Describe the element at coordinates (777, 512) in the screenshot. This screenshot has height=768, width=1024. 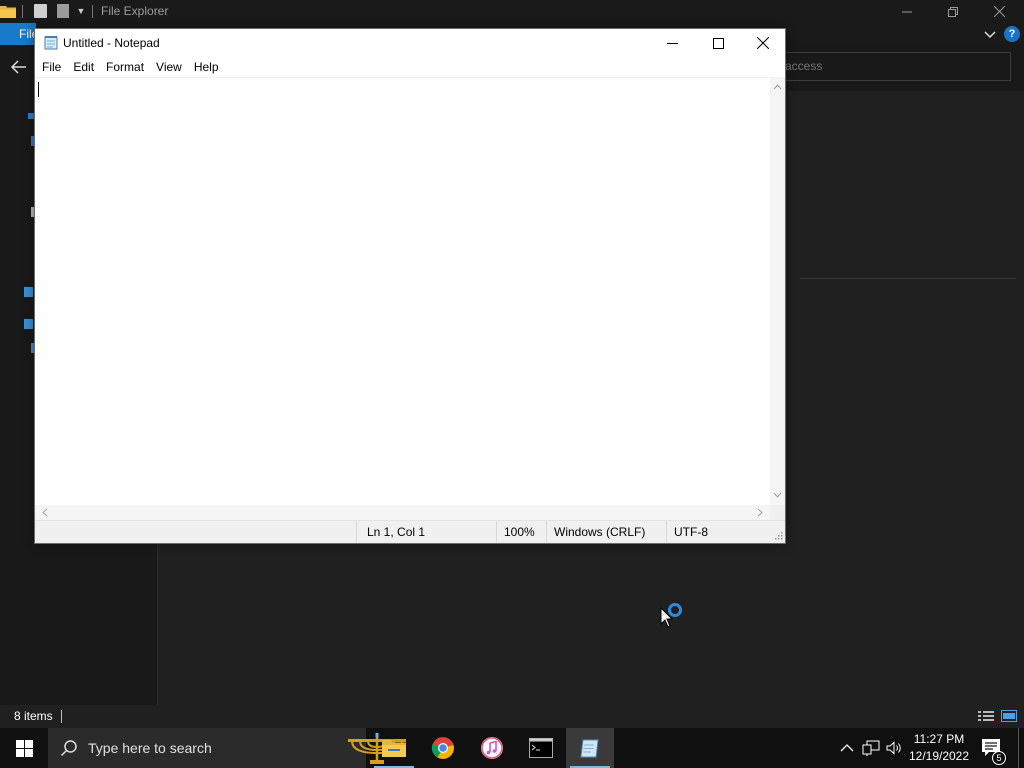
I see `scrollbar-corner` at that location.